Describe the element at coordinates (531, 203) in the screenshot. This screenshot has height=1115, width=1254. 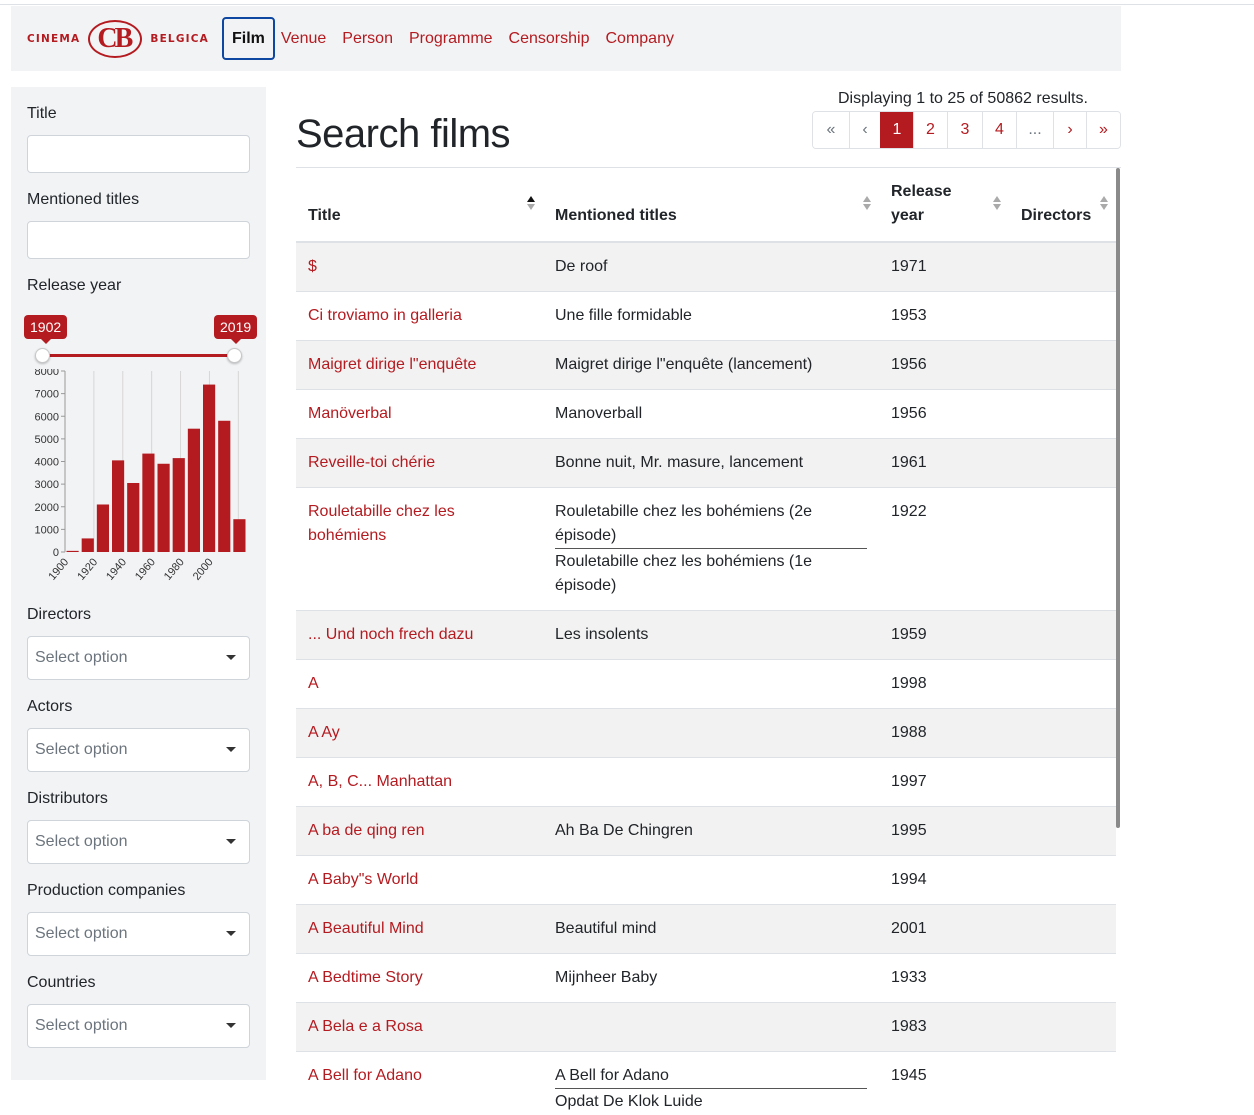
I see `sort-asc-icon` at that location.